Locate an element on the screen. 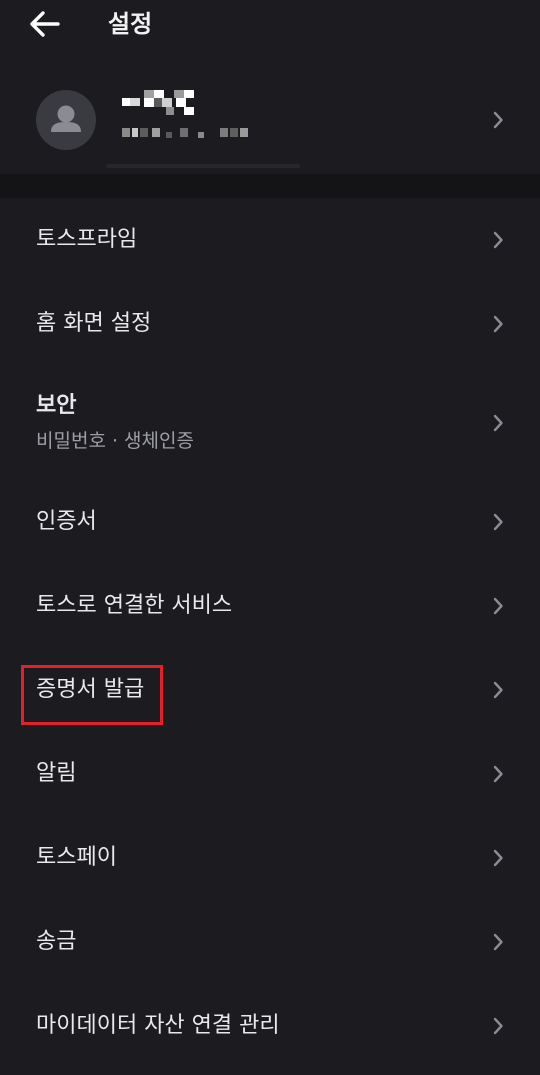 The width and height of the screenshot is (540, 1075). menu-item-notifications: 알림 is located at coordinates (270, 774).